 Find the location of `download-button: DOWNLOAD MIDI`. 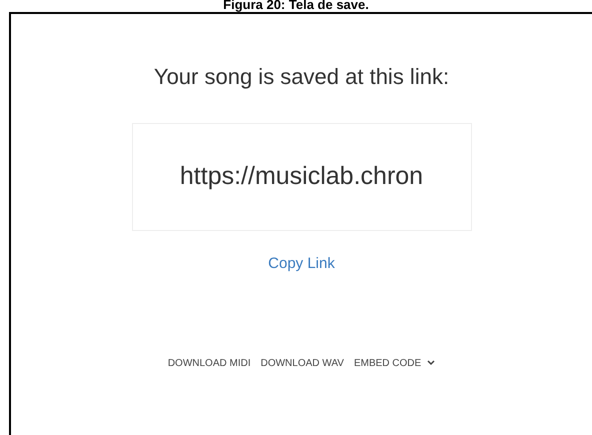

download-button: DOWNLOAD MIDI is located at coordinates (209, 363).